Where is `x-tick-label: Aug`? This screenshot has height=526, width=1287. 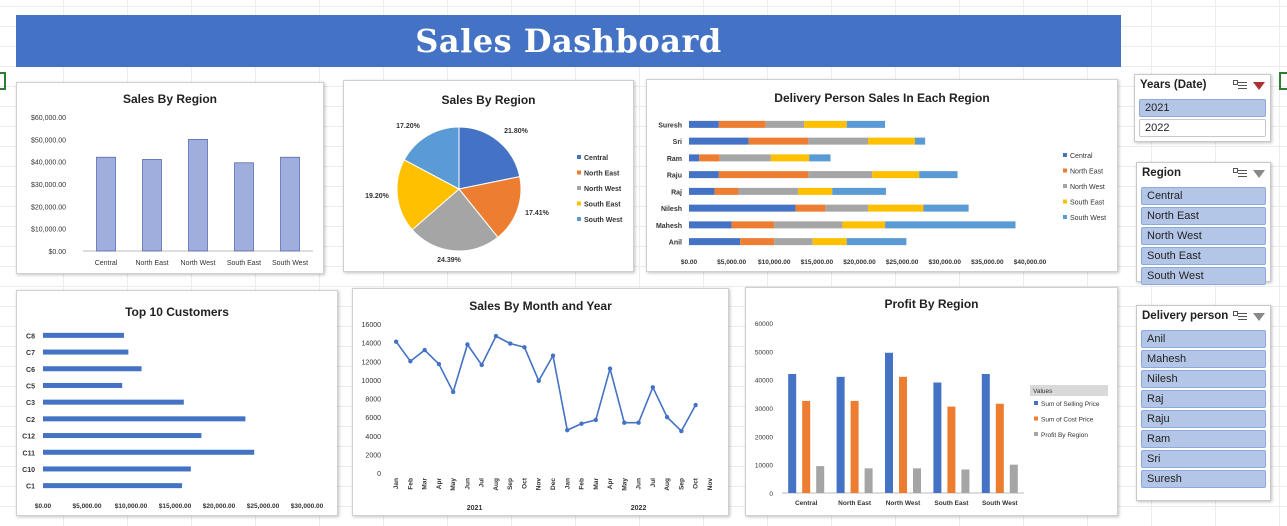
x-tick-label: Aug is located at coordinates (667, 484).